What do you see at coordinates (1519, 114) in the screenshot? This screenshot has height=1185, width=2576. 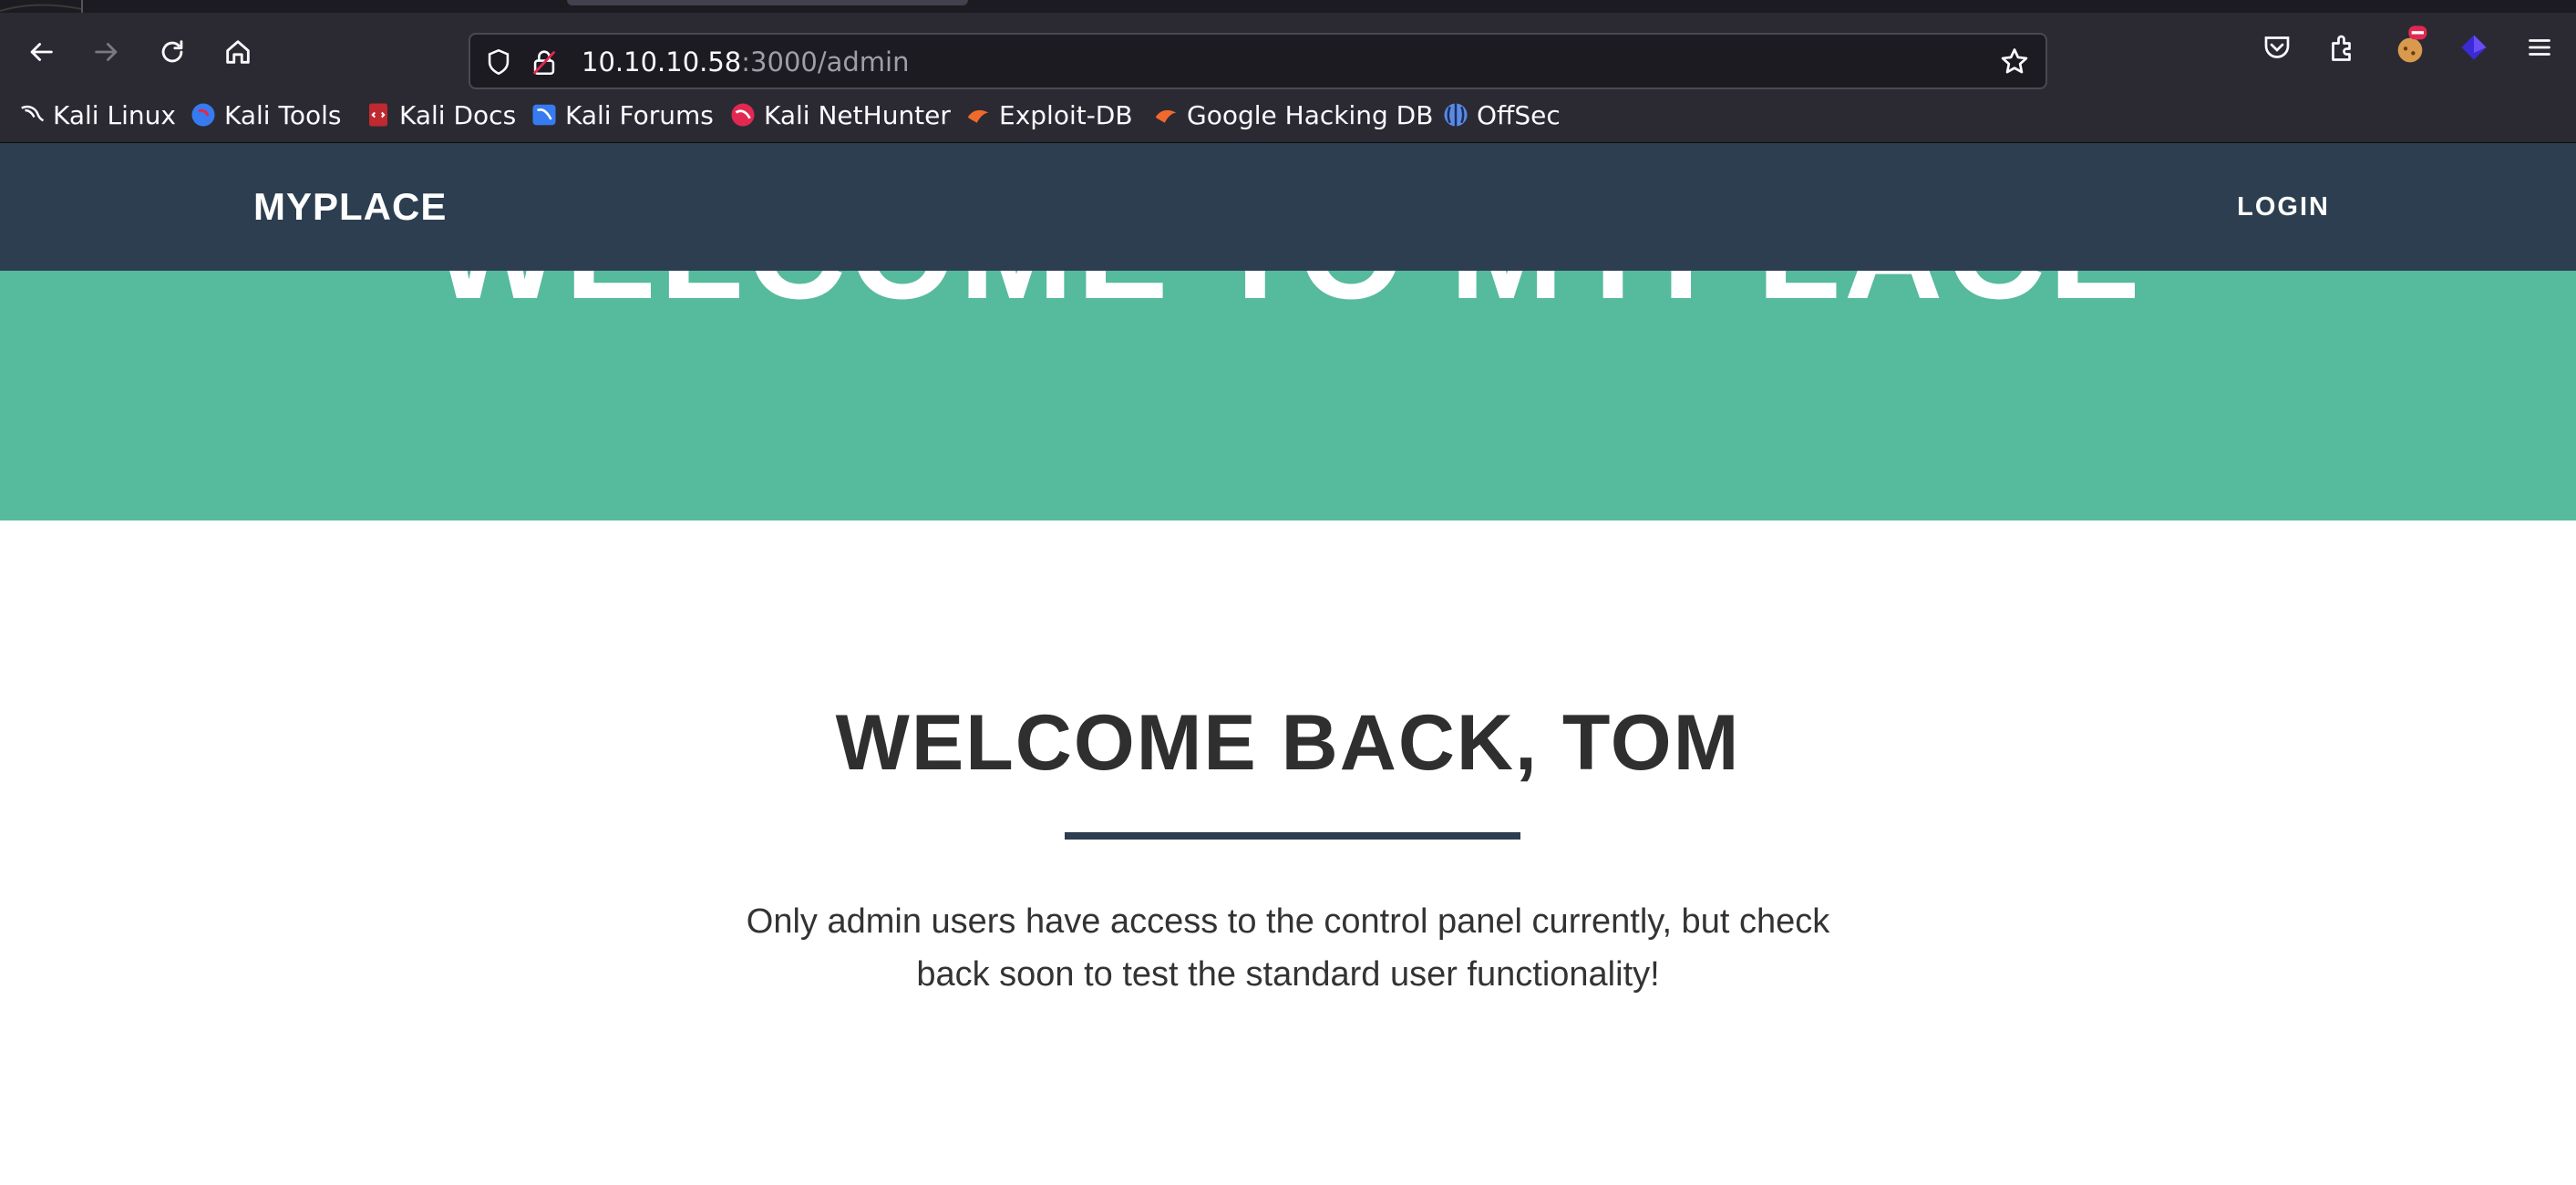 I see `bookmark-label: OffSec` at bounding box center [1519, 114].